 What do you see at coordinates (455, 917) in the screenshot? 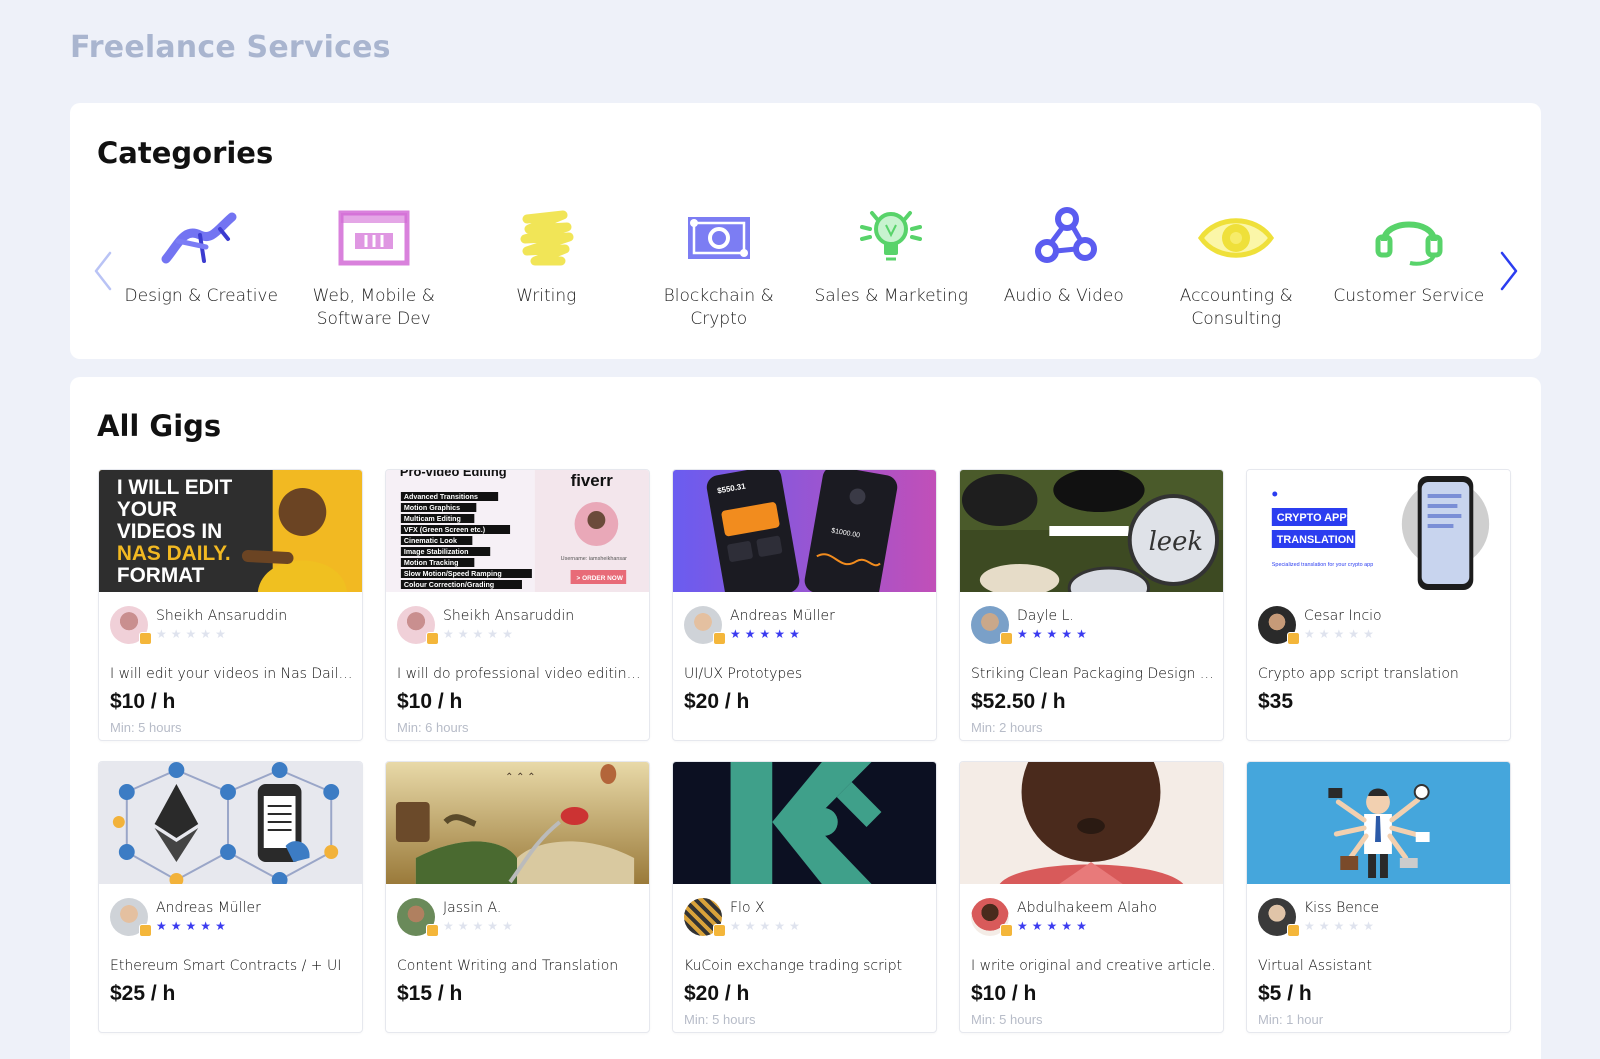
I see `seller-row: Jassin A. ★ ★ ★ ★ ★` at bounding box center [455, 917].